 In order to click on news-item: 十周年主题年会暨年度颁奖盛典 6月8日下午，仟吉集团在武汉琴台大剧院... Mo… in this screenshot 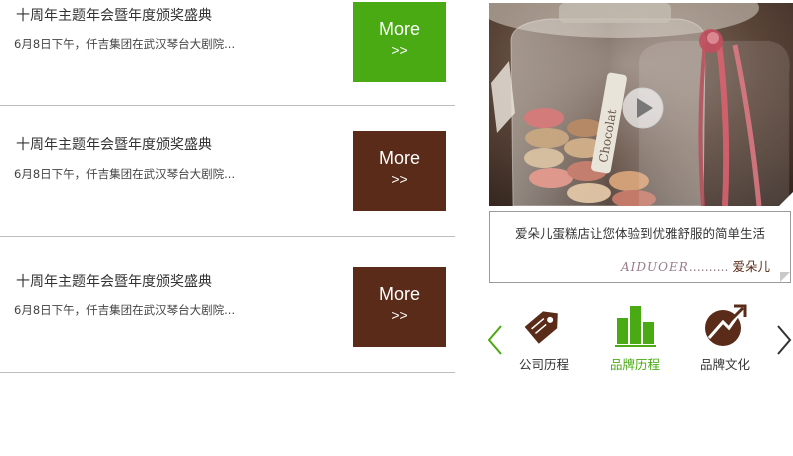, I will do `click(227, 54)`.